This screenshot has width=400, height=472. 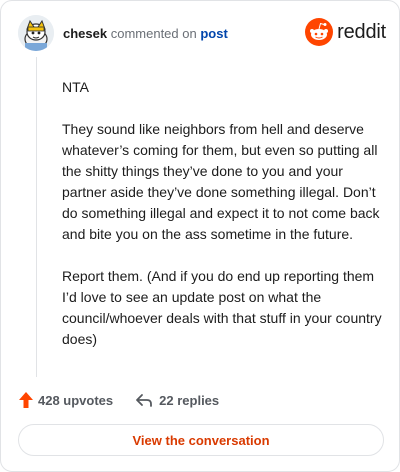 I want to click on comment-header: chesek commented on post reddit, so click(x=202, y=35).